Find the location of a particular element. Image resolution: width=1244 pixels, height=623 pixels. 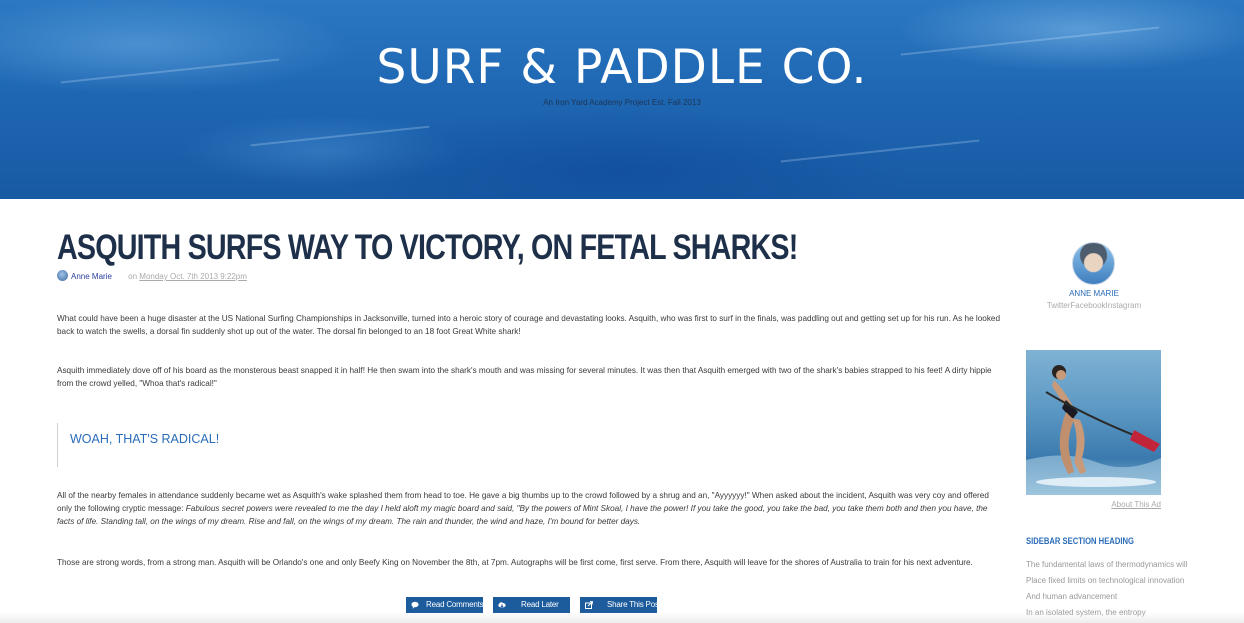

about-this-ad-link: About This Ad is located at coordinates (1093, 504).